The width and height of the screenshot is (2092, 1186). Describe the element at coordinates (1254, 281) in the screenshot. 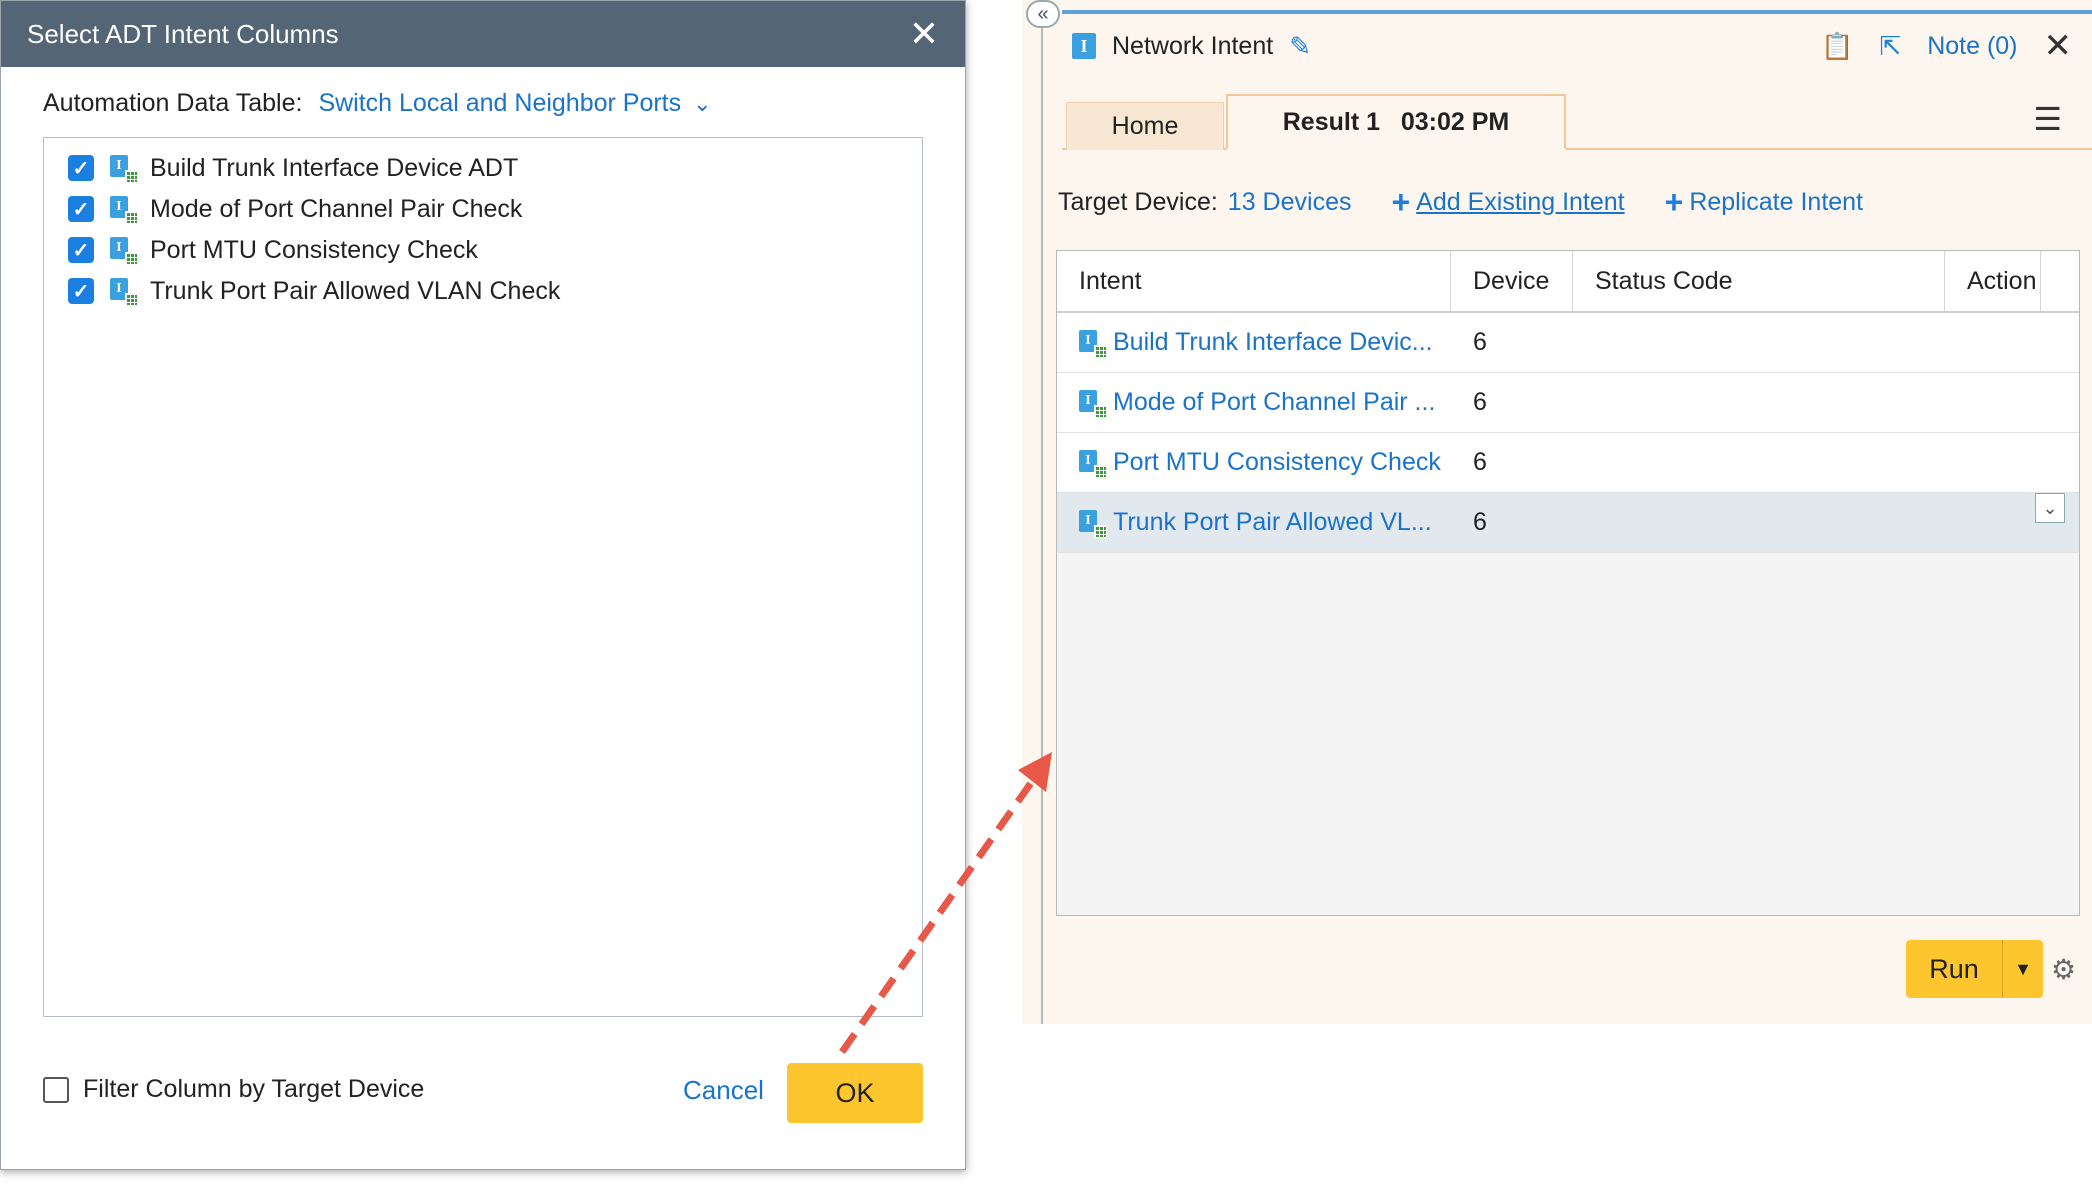

I see `column-header-intent: Intent` at that location.